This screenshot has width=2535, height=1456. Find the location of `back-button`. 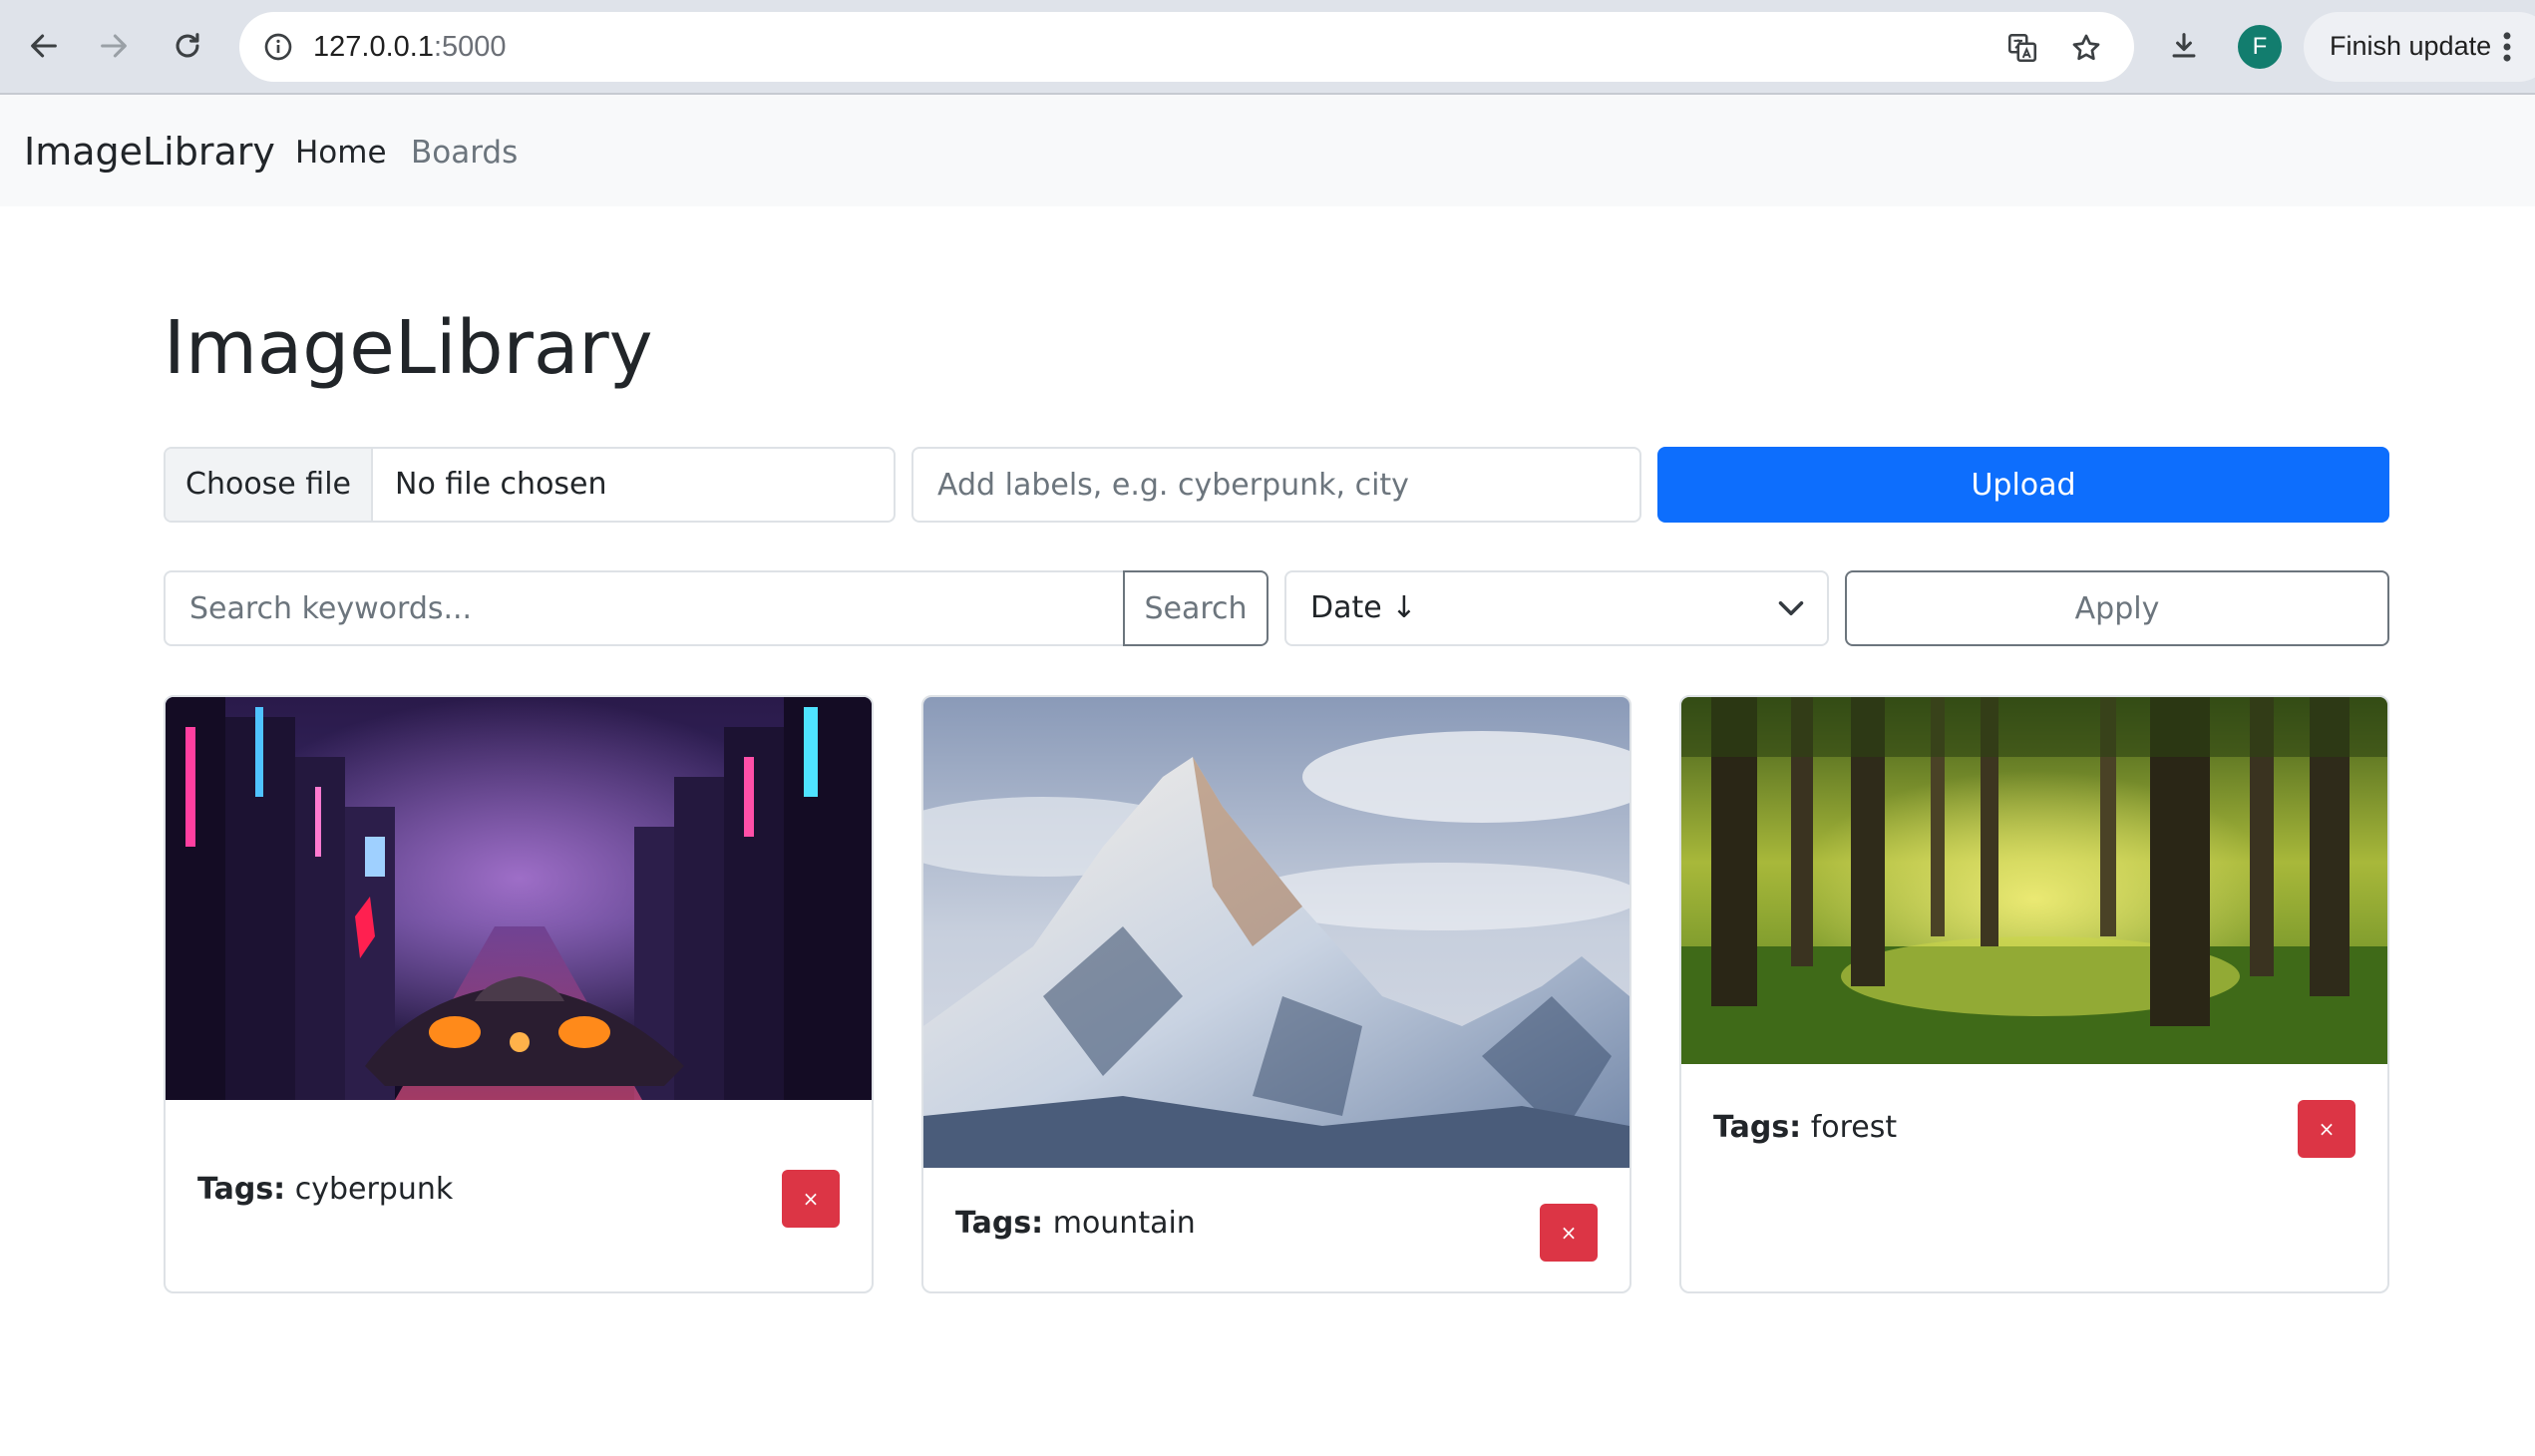

back-button is located at coordinates (44, 46).